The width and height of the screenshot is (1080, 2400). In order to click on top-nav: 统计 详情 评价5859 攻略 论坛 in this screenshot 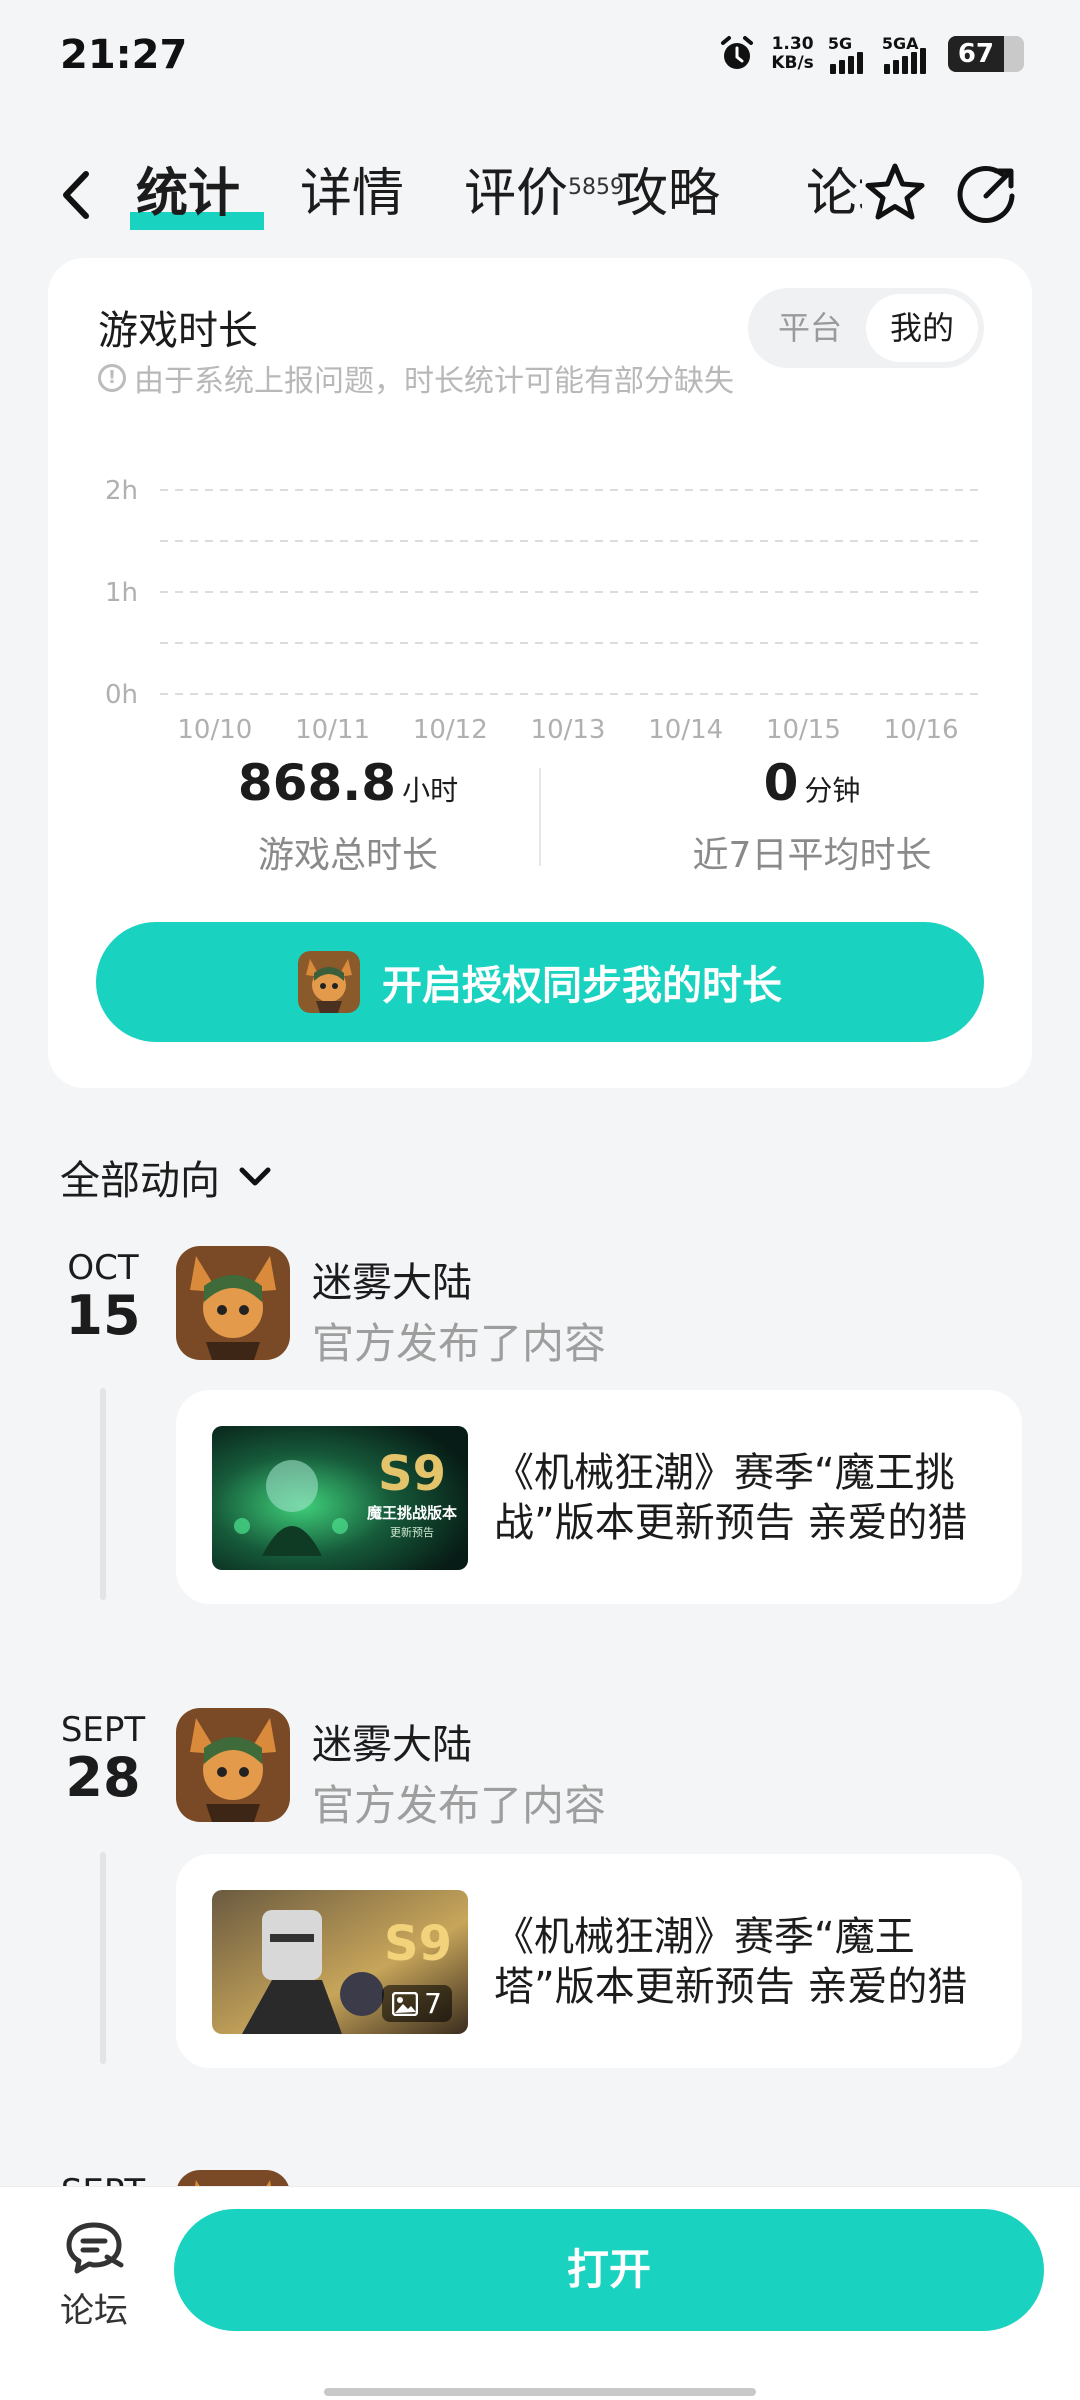, I will do `click(540, 195)`.